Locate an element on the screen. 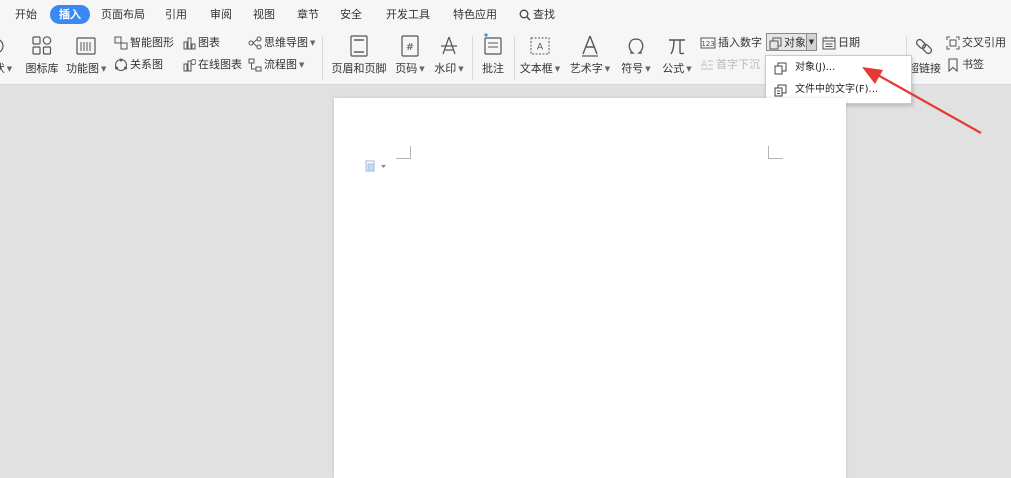  file-text-icon is located at coordinates (780, 90).